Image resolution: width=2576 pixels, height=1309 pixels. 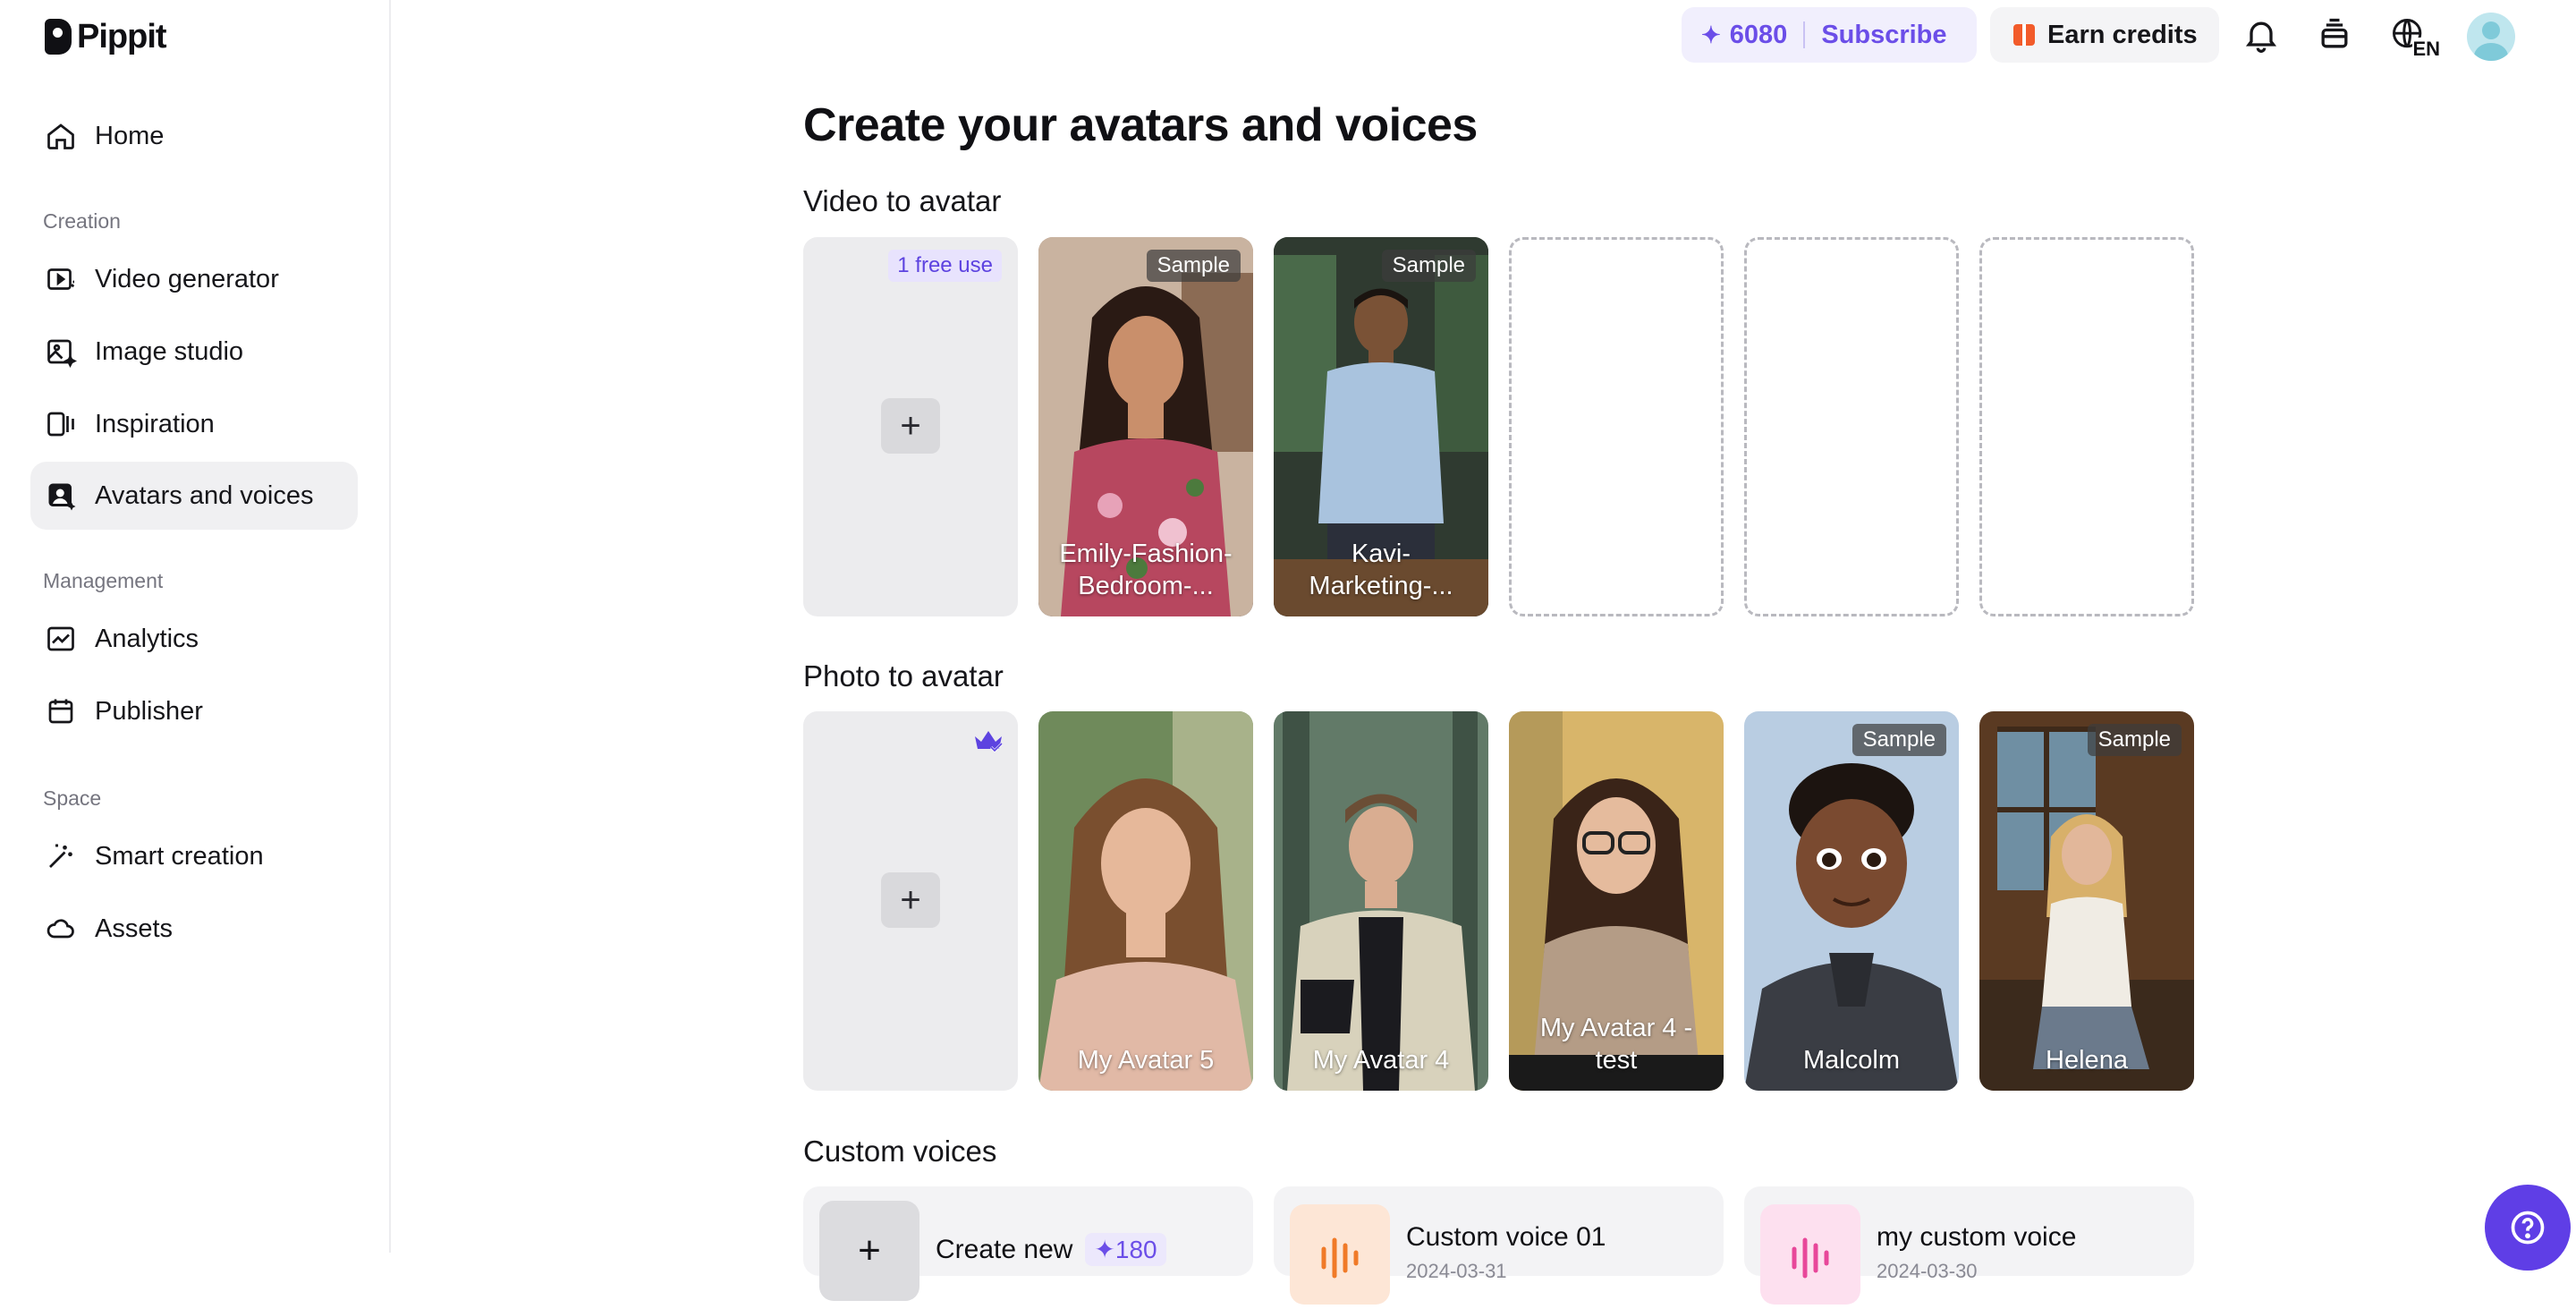 I want to click on sidebar-item-label: Video generator, so click(x=187, y=278).